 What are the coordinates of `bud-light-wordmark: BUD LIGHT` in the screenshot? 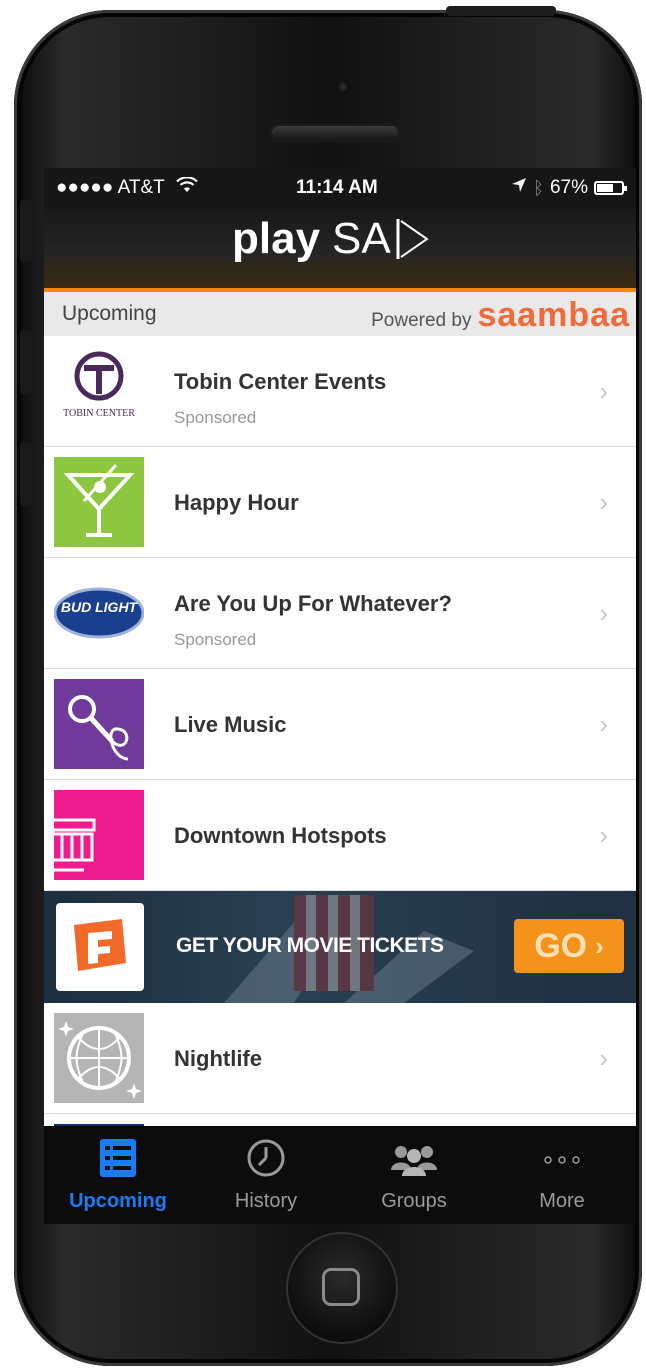 It's located at (99, 607).